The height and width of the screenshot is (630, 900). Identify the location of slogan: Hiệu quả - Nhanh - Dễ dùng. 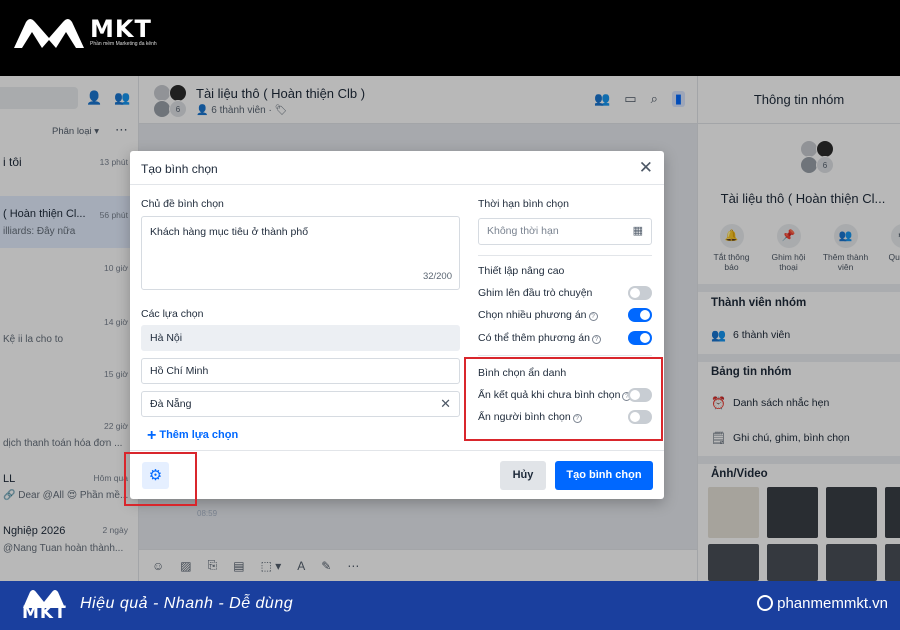
(187, 603).